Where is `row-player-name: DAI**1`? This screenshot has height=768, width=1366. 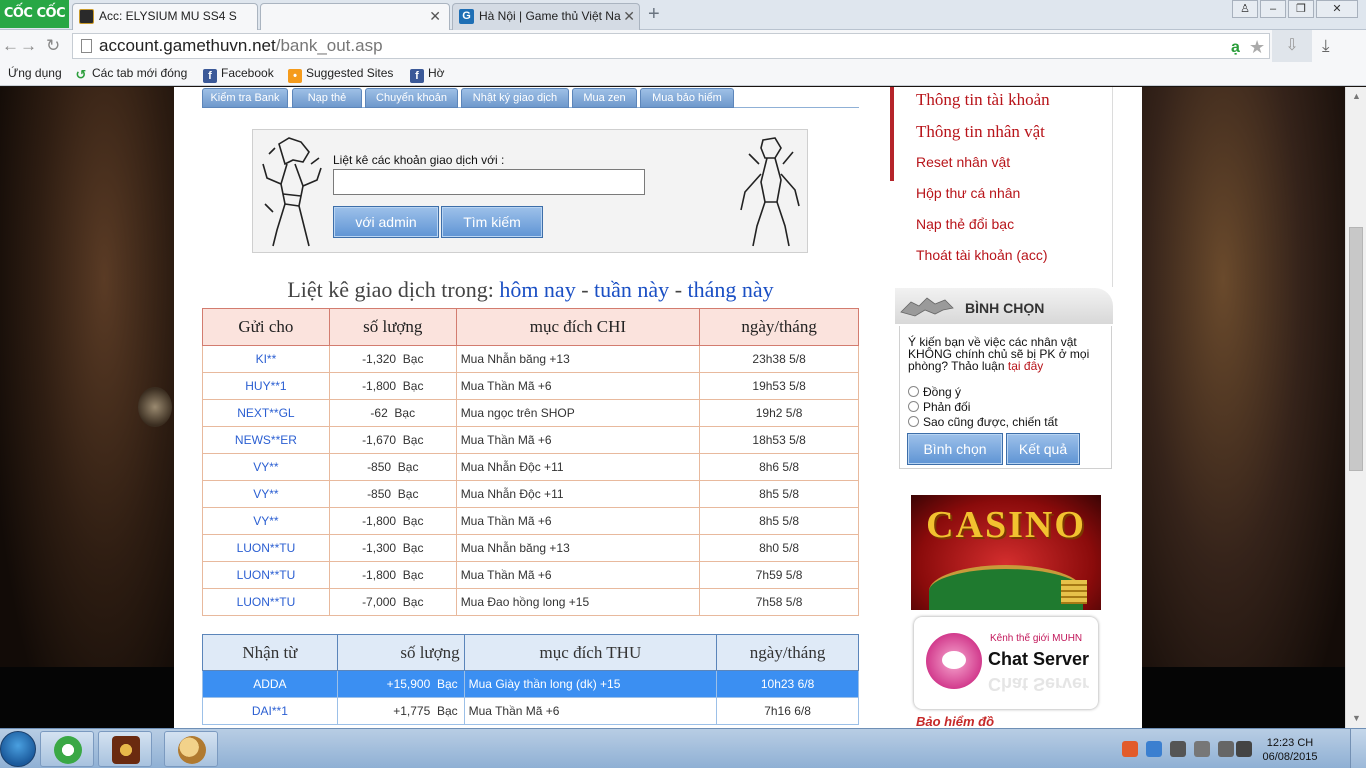 row-player-name: DAI**1 is located at coordinates (270, 711).